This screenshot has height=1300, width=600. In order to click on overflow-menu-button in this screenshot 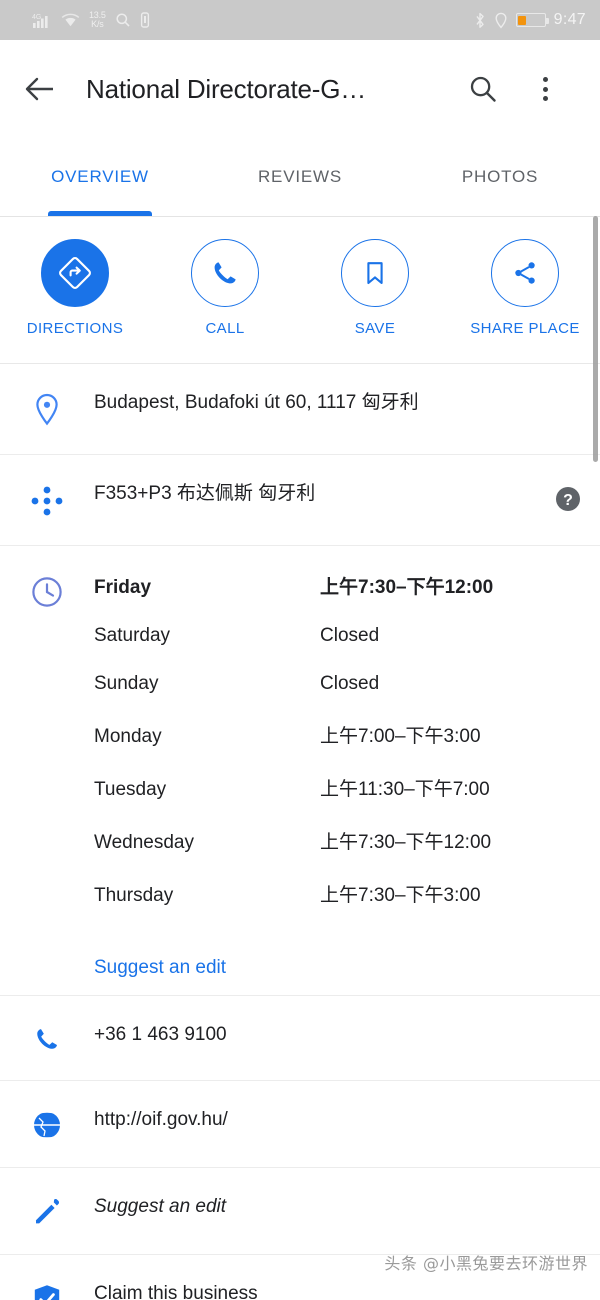, I will do `click(545, 89)`.